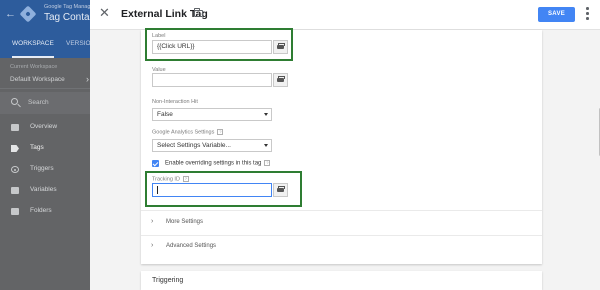  I want to click on ga-settings-label-text: Google Analytics Settings, so click(183, 132).